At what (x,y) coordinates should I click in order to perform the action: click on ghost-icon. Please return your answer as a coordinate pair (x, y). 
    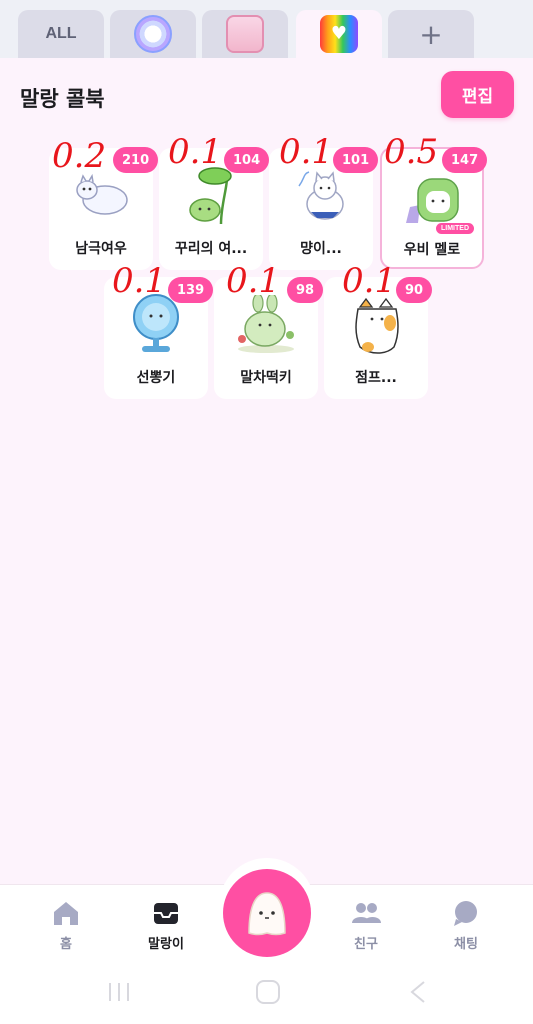
    Looking at the image, I should click on (267, 914).